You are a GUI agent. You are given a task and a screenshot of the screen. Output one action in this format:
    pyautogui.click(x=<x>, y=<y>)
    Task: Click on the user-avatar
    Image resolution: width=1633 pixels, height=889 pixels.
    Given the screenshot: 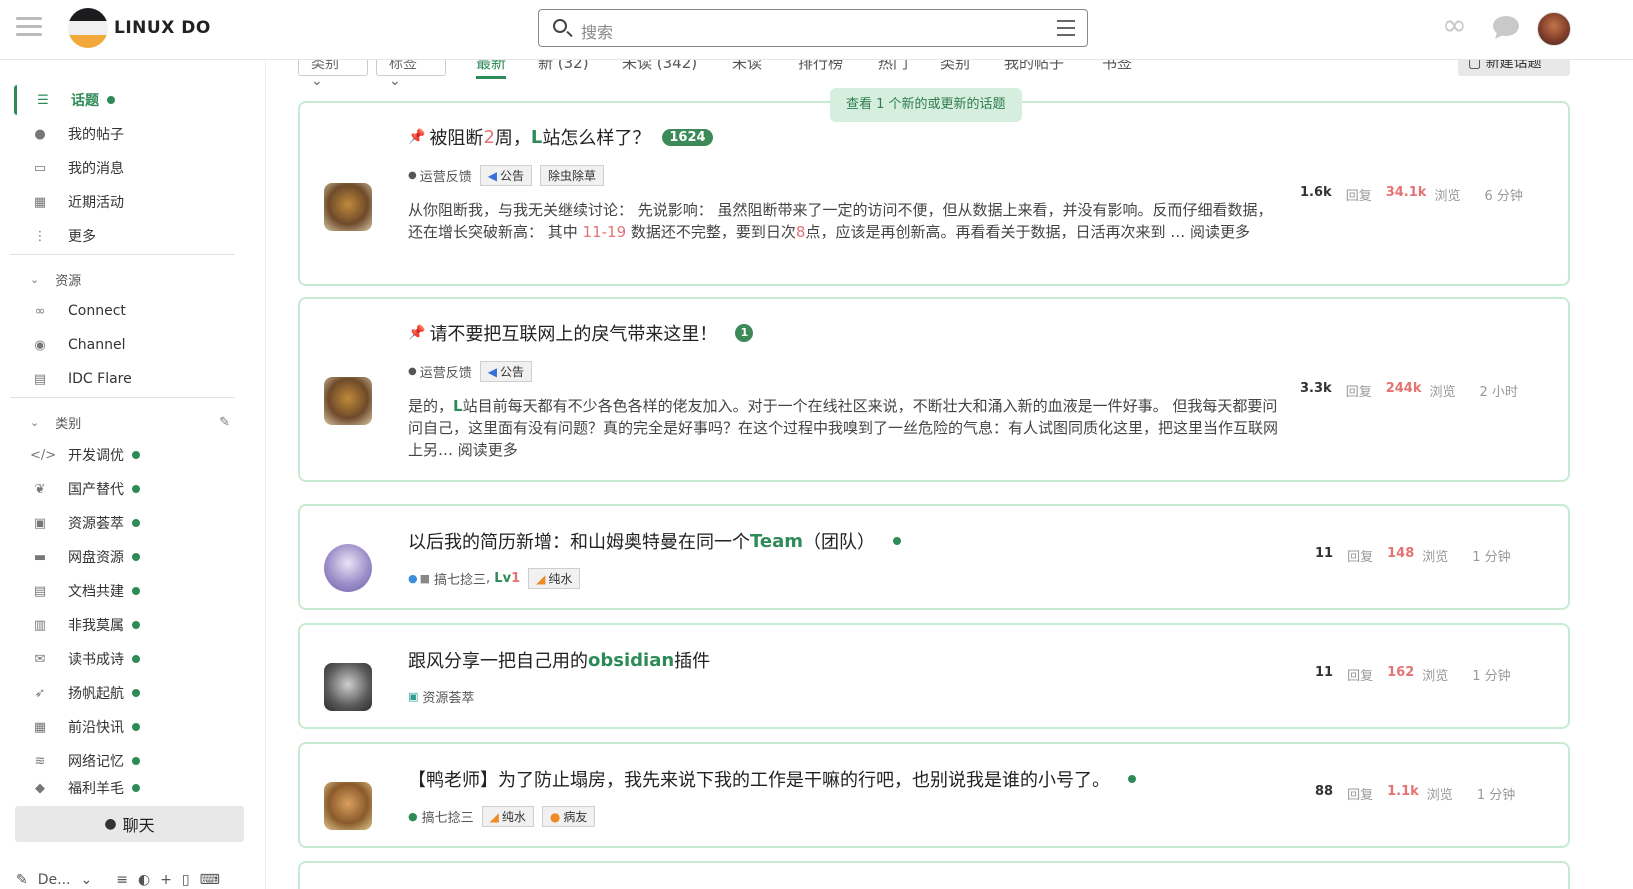 What is the action you would take?
    pyautogui.click(x=1554, y=29)
    